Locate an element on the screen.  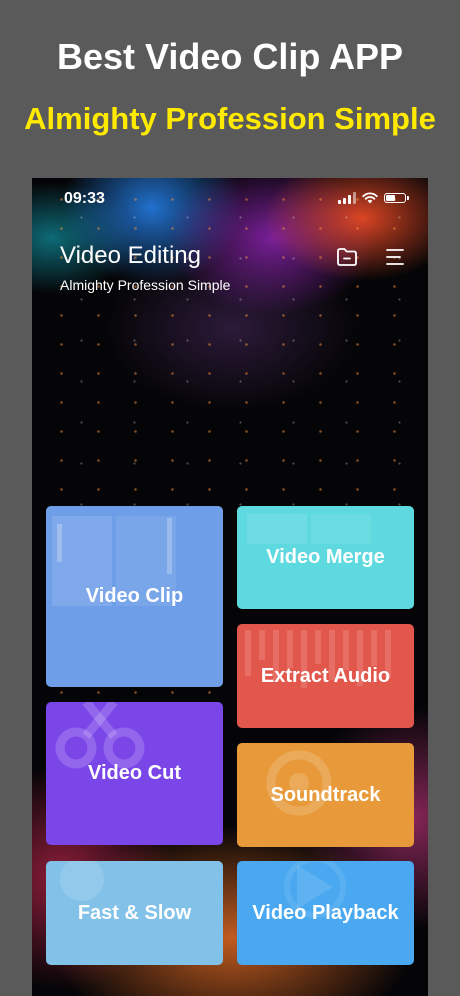
video-clip-tile: Video Clip is located at coordinates (134, 596).